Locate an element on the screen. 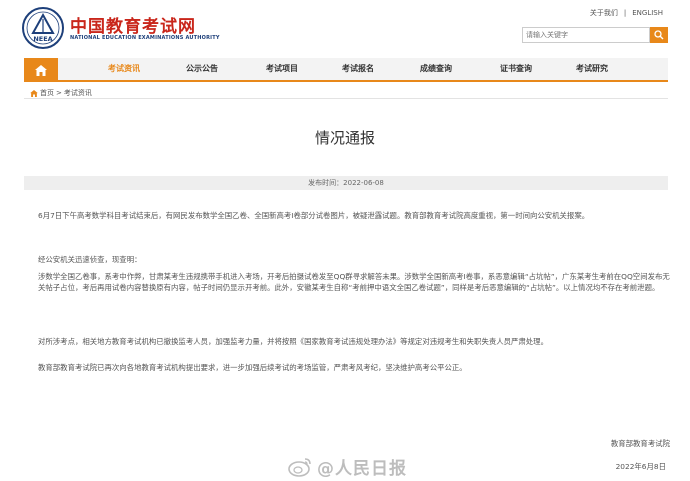 The height and width of the screenshot is (481, 690). watermark-text: @人民日报 is located at coordinates (362, 469).